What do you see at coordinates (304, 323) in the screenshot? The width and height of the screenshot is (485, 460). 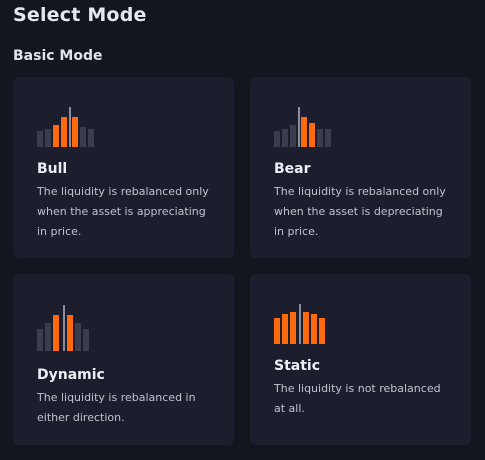 I see `static-distribution-icon` at bounding box center [304, 323].